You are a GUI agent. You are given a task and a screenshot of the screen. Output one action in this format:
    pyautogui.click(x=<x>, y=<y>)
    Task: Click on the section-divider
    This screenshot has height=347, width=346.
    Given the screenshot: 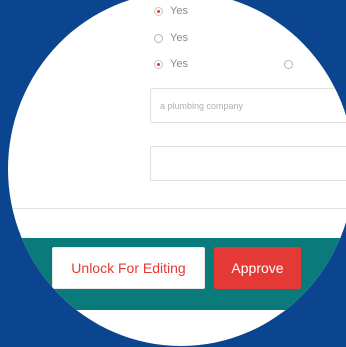 What is the action you would take?
    pyautogui.click(x=177, y=208)
    